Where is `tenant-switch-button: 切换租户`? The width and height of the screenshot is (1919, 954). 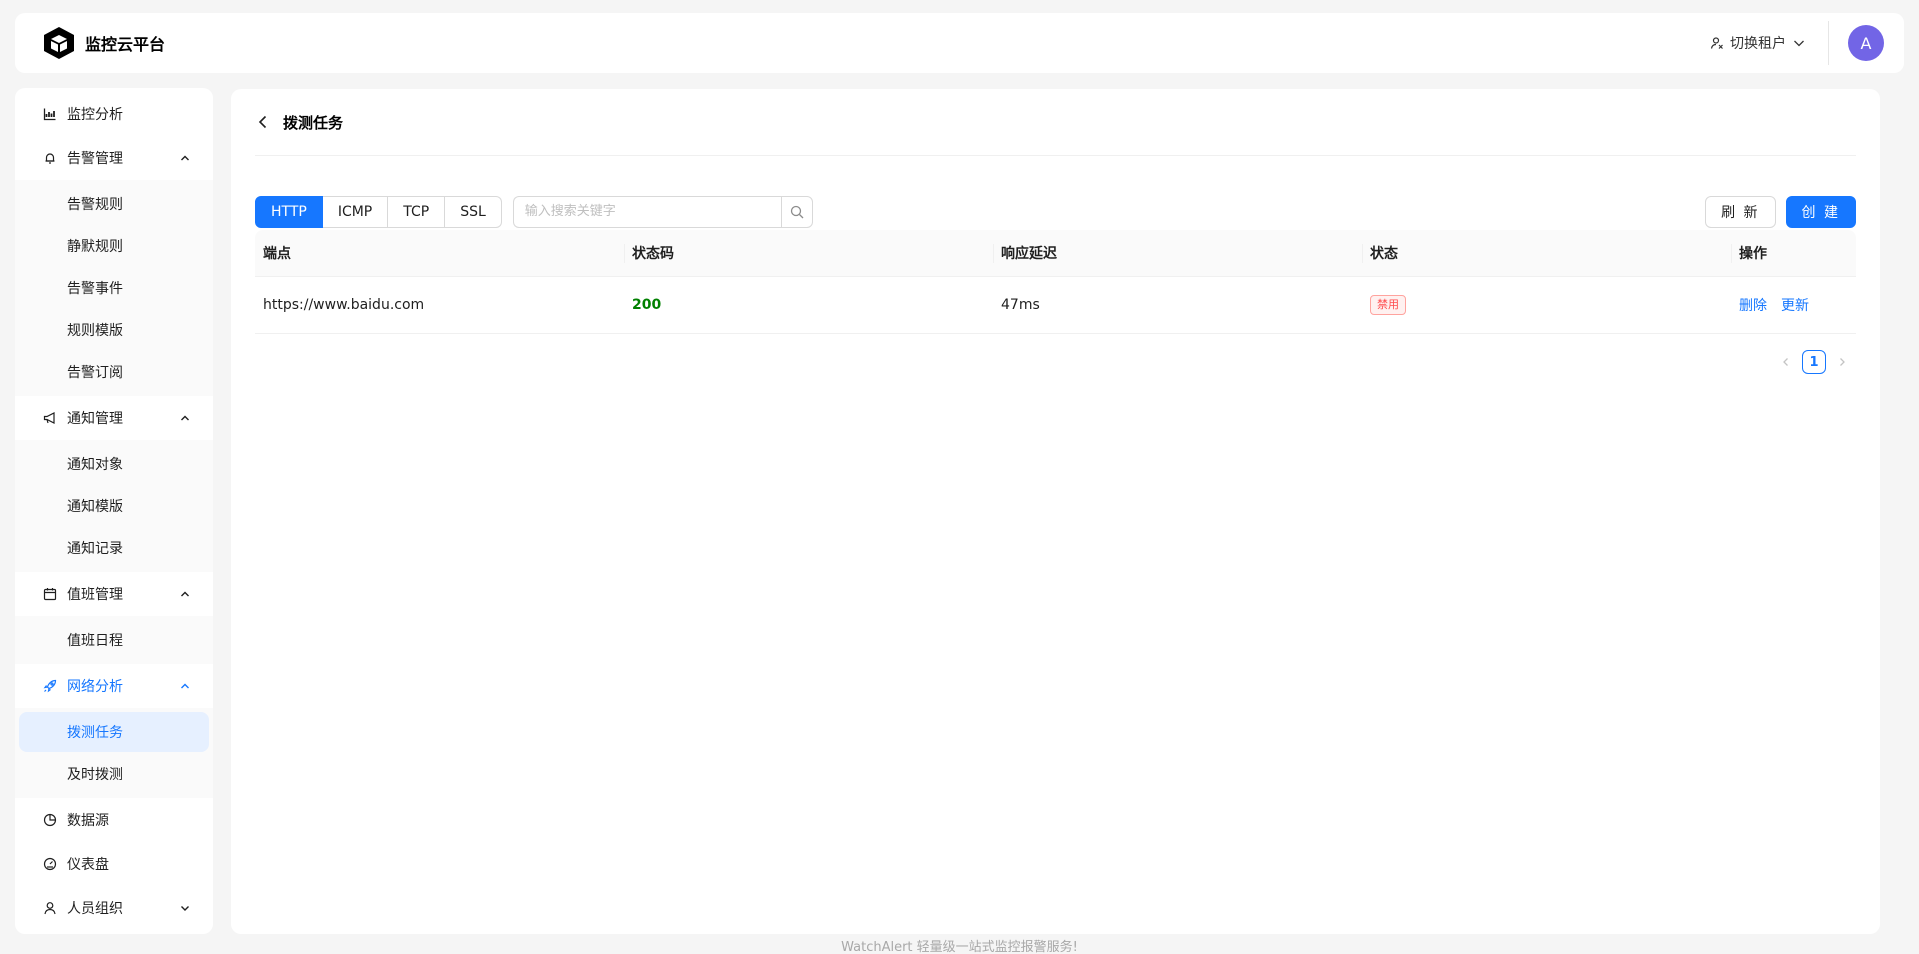 tenant-switch-button: 切换租户 is located at coordinates (1769, 43).